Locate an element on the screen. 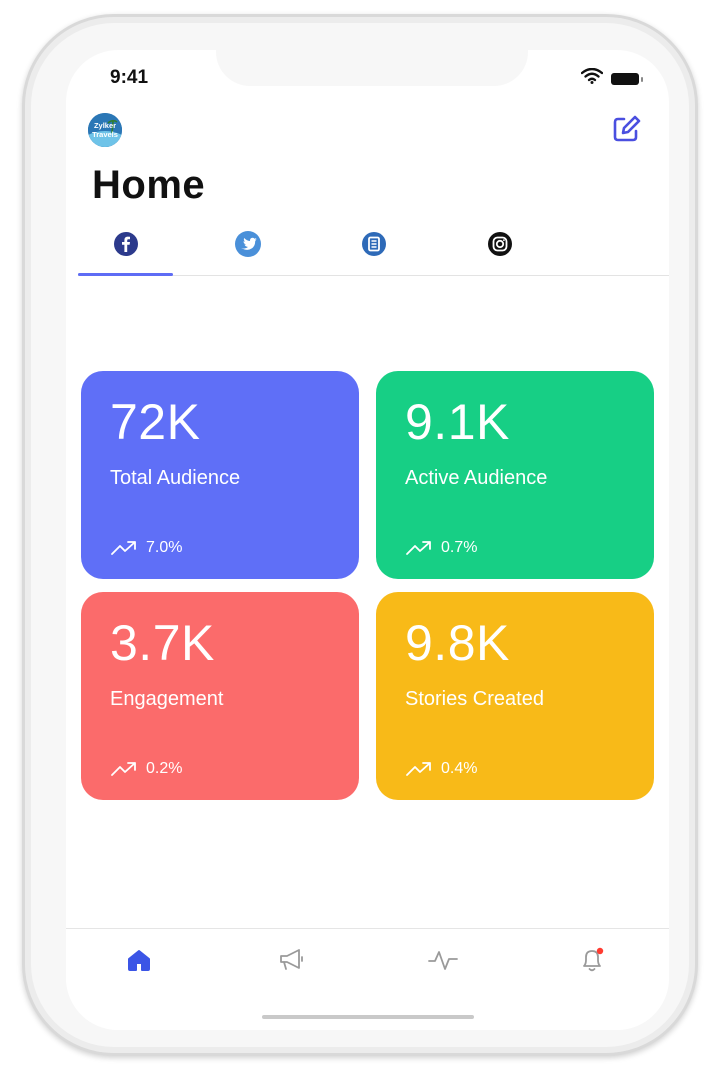 The width and height of the screenshot is (720, 1065). stat-card-active-audience: 9.1K Active Audience 0.7% is located at coordinates (515, 475).